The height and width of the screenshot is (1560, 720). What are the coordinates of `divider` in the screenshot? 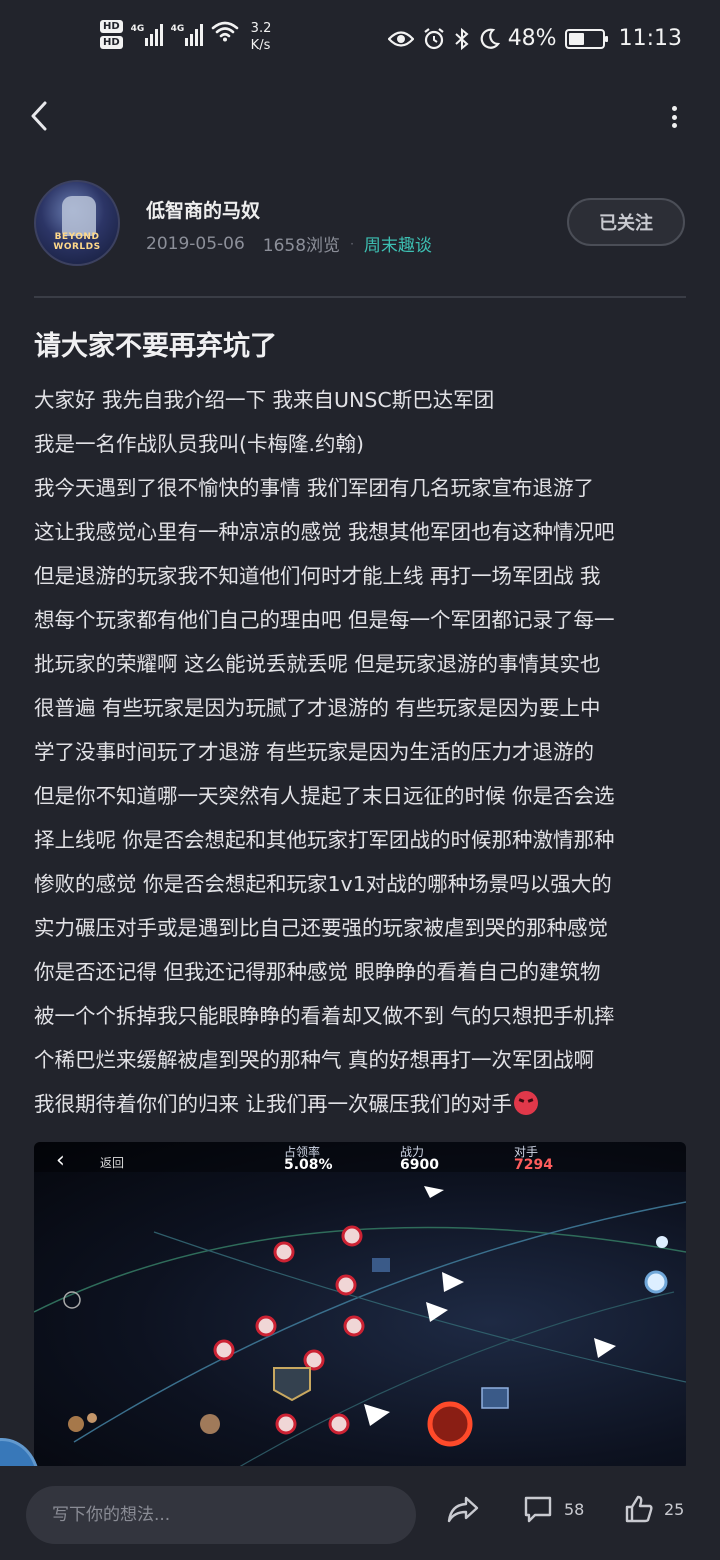 It's located at (360, 297).